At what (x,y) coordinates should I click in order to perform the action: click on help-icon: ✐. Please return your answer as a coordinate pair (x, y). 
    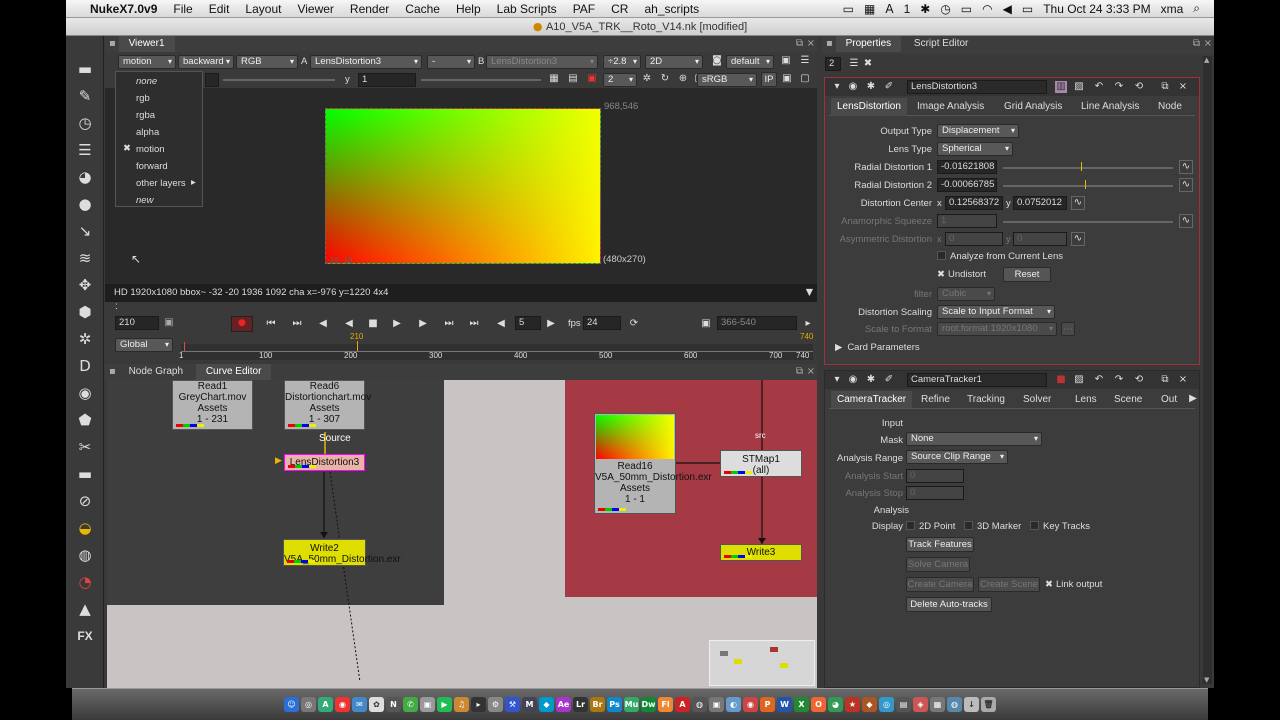
    Looking at the image, I should click on (889, 87).